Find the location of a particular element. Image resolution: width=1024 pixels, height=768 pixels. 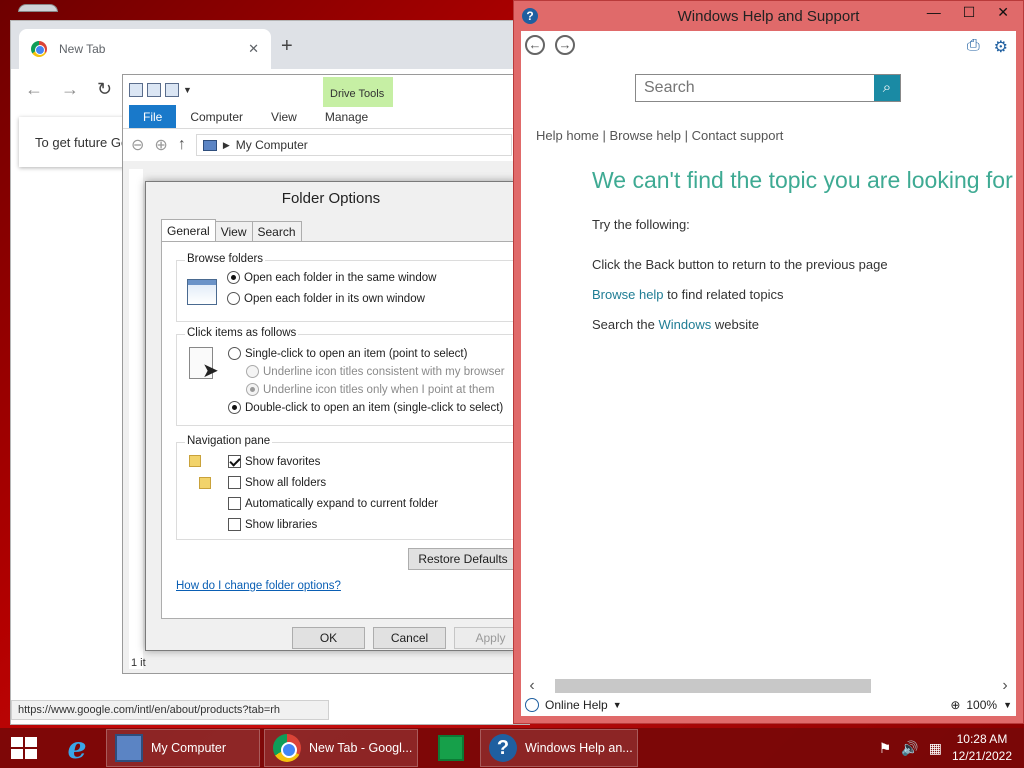

ribbon-tab-view: View is located at coordinates (284, 116).